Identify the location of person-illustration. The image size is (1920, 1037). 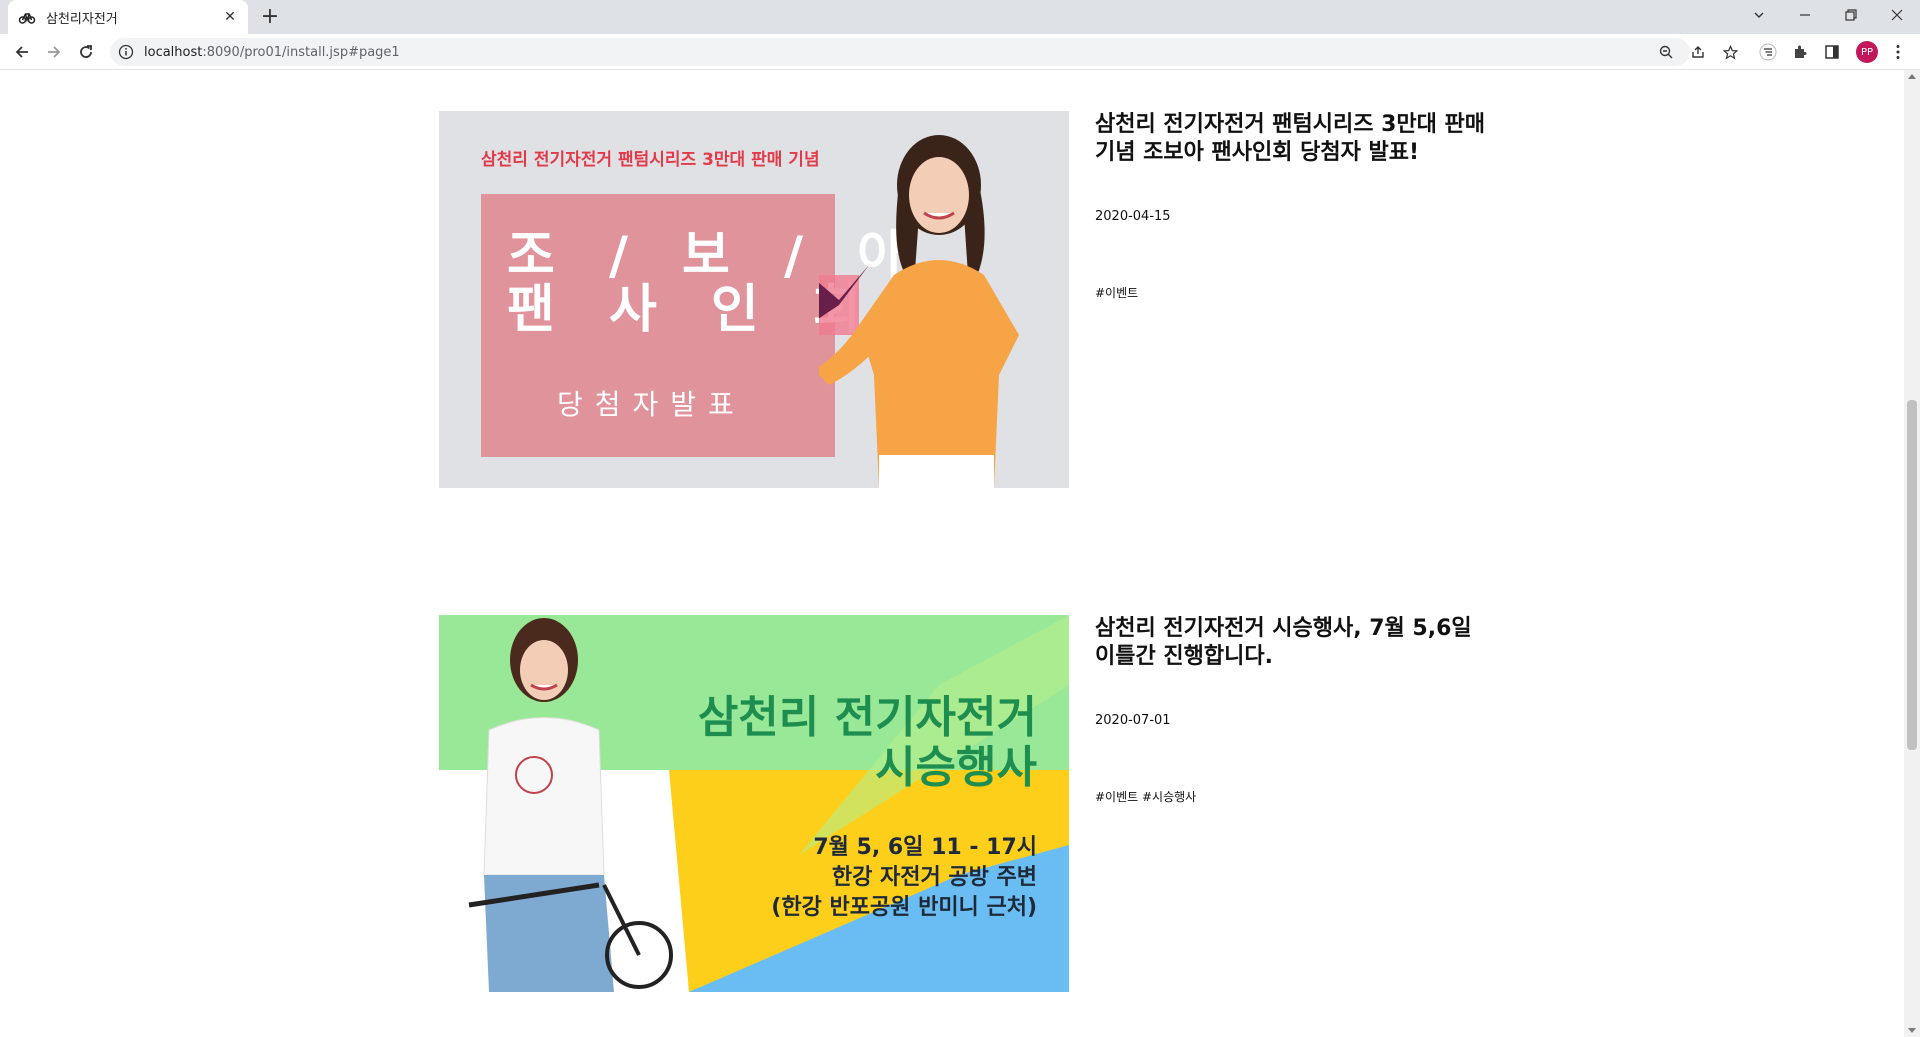
(919, 311).